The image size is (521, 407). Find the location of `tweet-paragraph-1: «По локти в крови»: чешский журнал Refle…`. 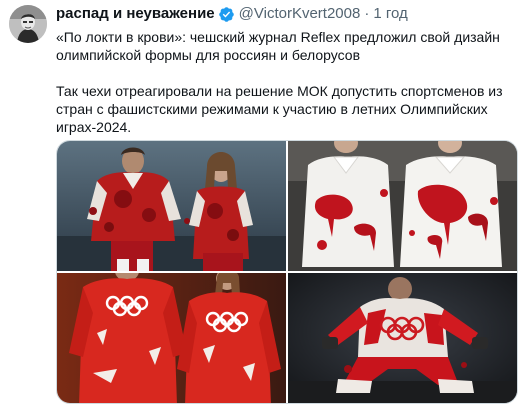

tweet-paragraph-1: «По локти в крови»: чешский журнал Refle… is located at coordinates (278, 46).